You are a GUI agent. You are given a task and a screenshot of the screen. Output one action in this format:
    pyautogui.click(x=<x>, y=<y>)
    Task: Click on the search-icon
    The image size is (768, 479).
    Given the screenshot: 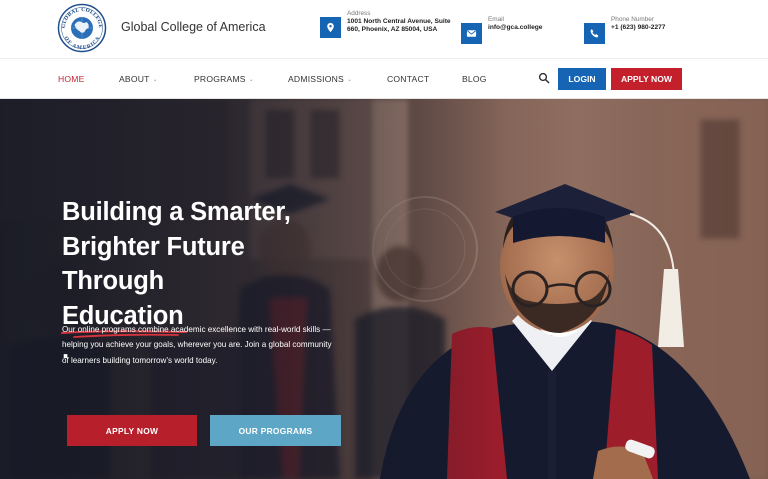 What is the action you would take?
    pyautogui.click(x=544, y=78)
    